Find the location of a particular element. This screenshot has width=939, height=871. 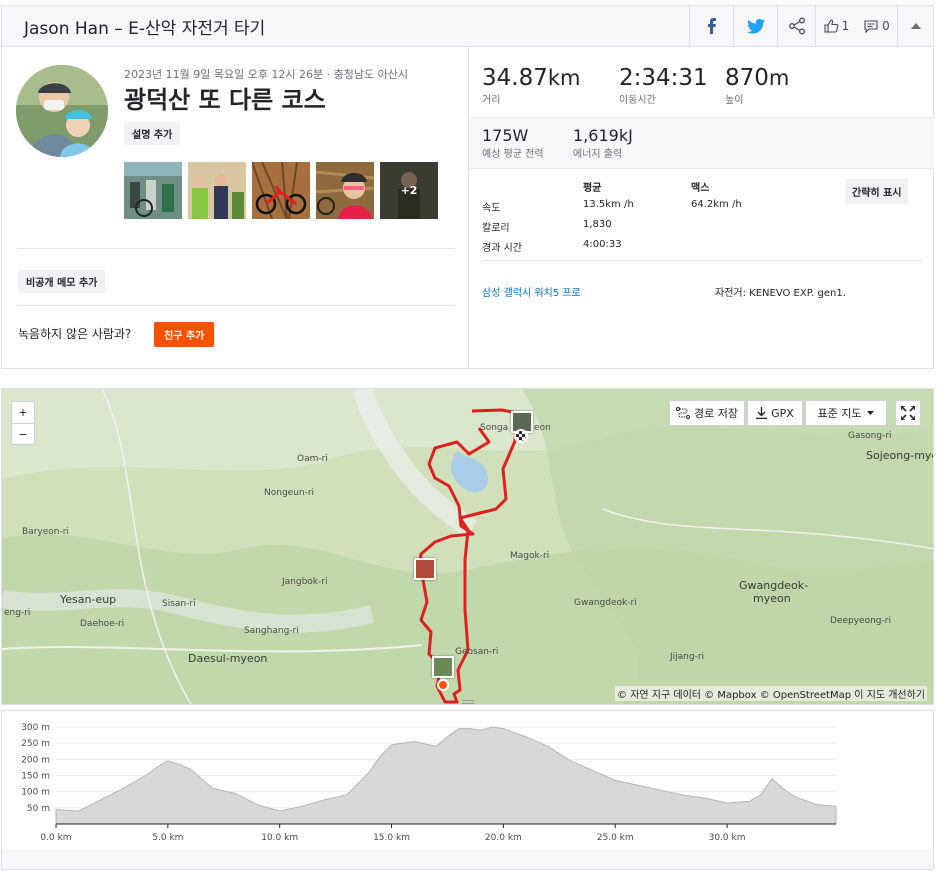

photo-strip: +2 is located at coordinates (281, 190).